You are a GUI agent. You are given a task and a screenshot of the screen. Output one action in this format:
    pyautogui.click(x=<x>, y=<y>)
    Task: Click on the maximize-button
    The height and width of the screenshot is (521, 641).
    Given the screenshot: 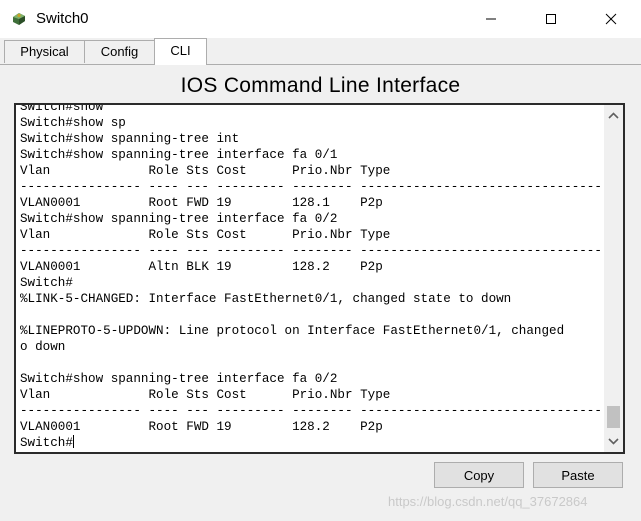 What is the action you would take?
    pyautogui.click(x=551, y=19)
    